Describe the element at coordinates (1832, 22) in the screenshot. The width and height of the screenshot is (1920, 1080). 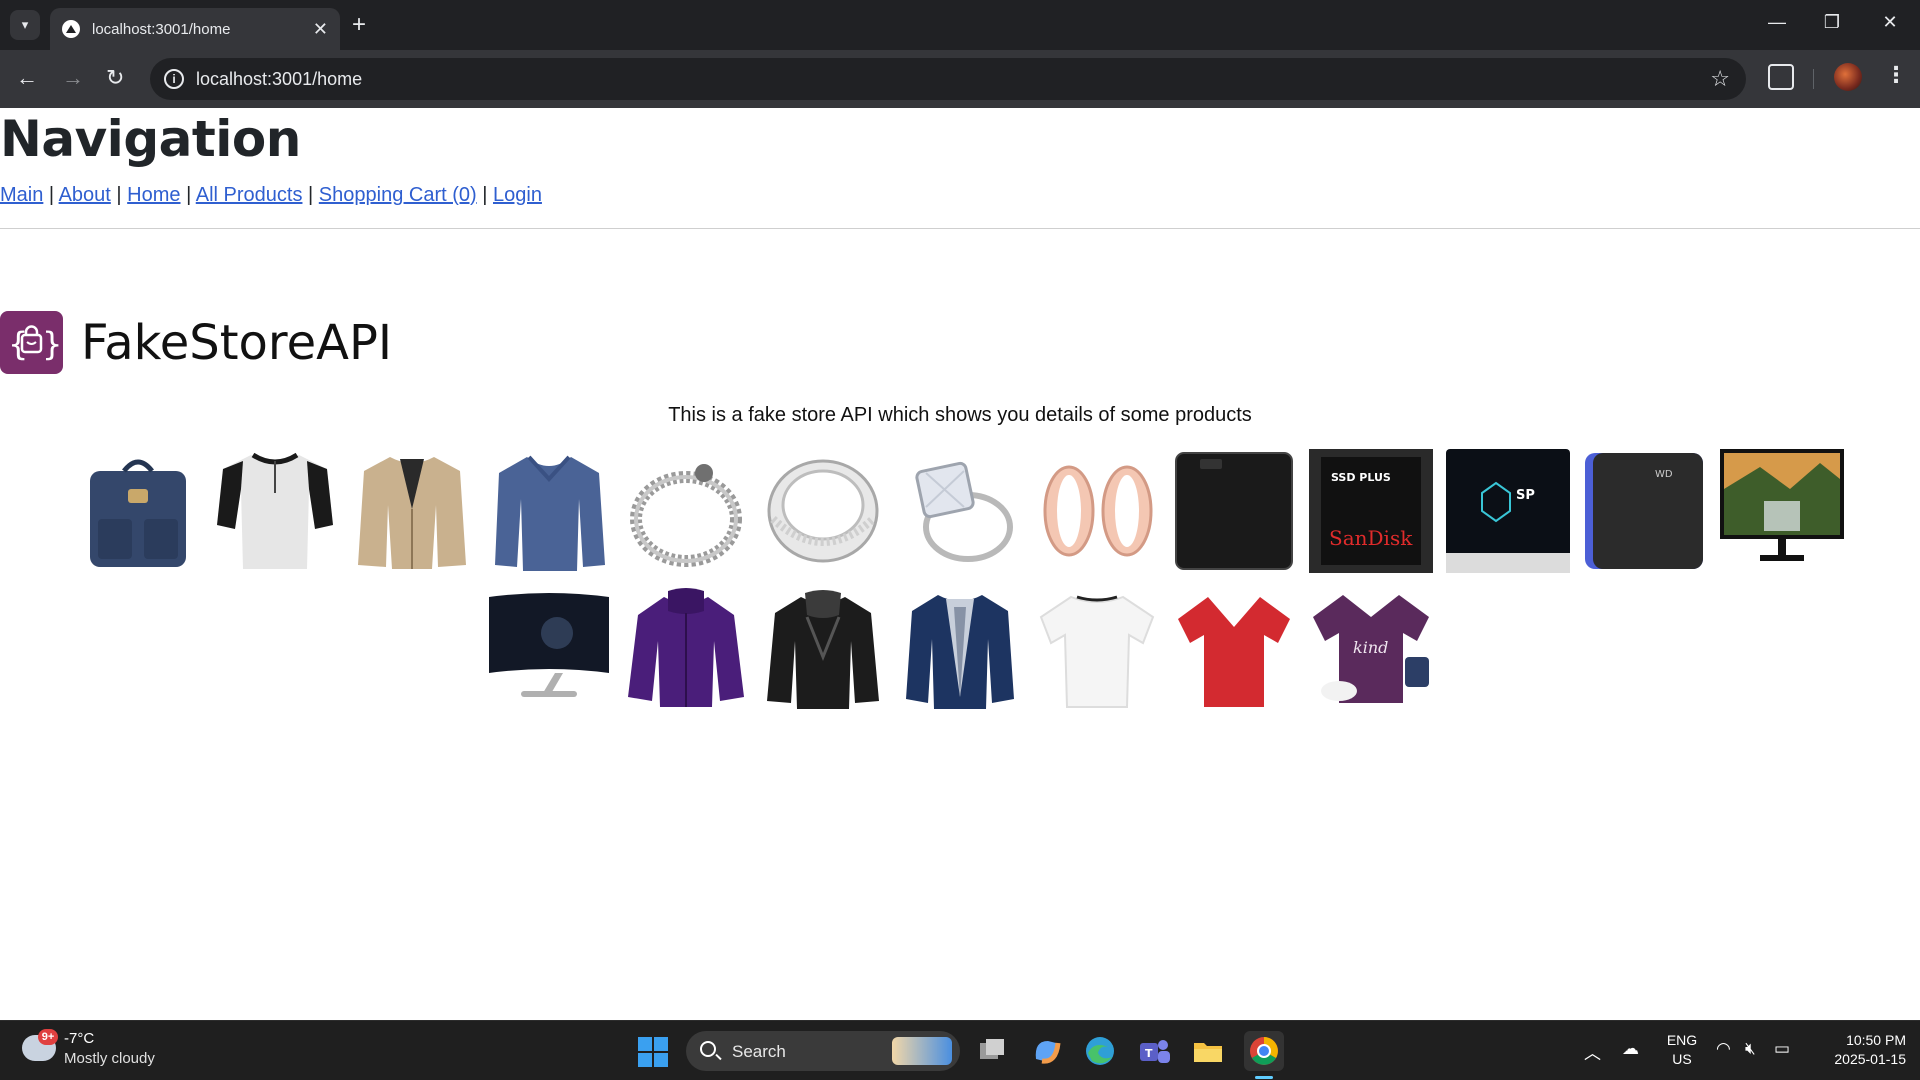
I see `restore-button: ❐` at that location.